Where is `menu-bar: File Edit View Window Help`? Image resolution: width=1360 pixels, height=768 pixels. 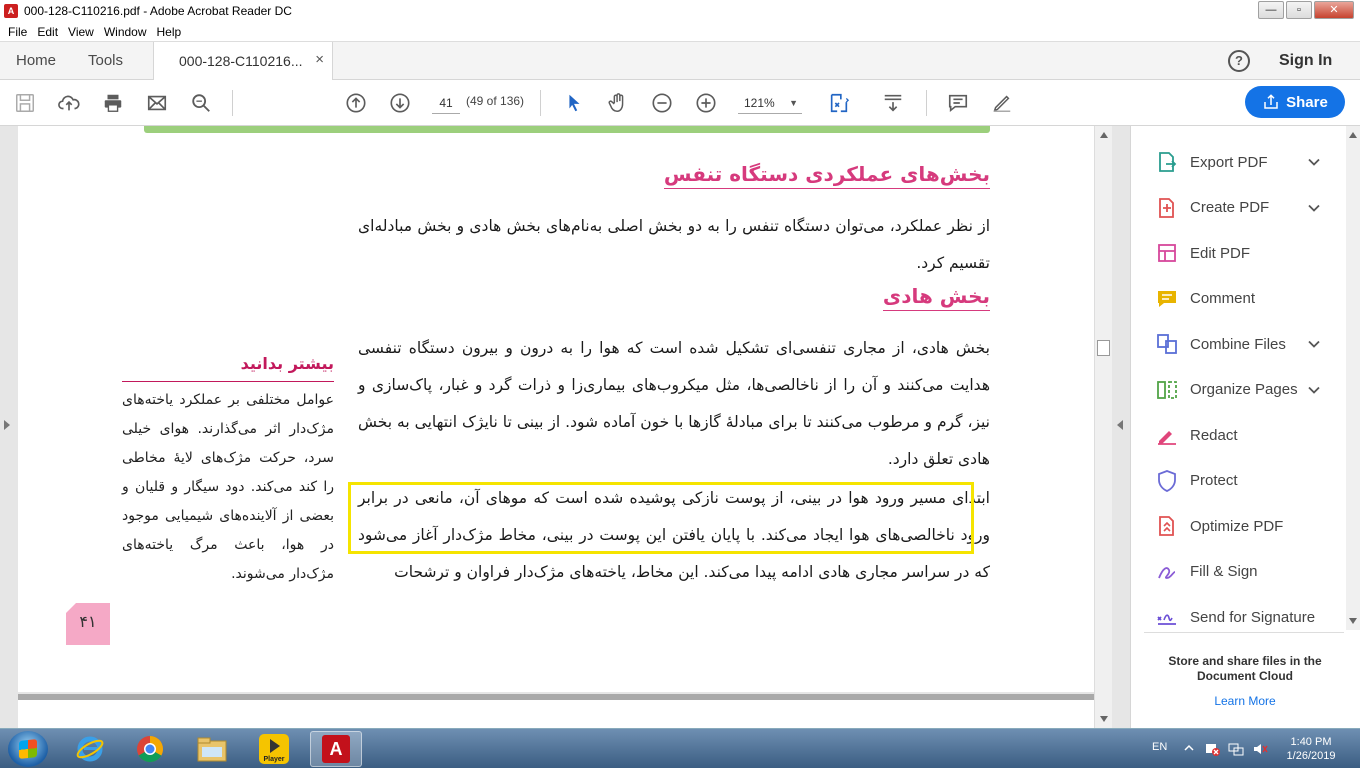
menu-bar: File Edit View Window Help is located at coordinates (680, 32).